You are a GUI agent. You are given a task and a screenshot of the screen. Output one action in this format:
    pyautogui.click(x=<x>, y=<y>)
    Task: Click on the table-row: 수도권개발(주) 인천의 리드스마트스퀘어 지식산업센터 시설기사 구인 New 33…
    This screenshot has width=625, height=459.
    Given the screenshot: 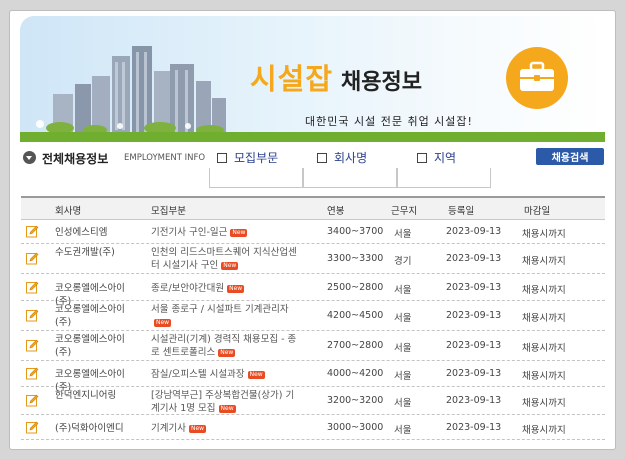 What is the action you would take?
    pyautogui.click(x=313, y=259)
    